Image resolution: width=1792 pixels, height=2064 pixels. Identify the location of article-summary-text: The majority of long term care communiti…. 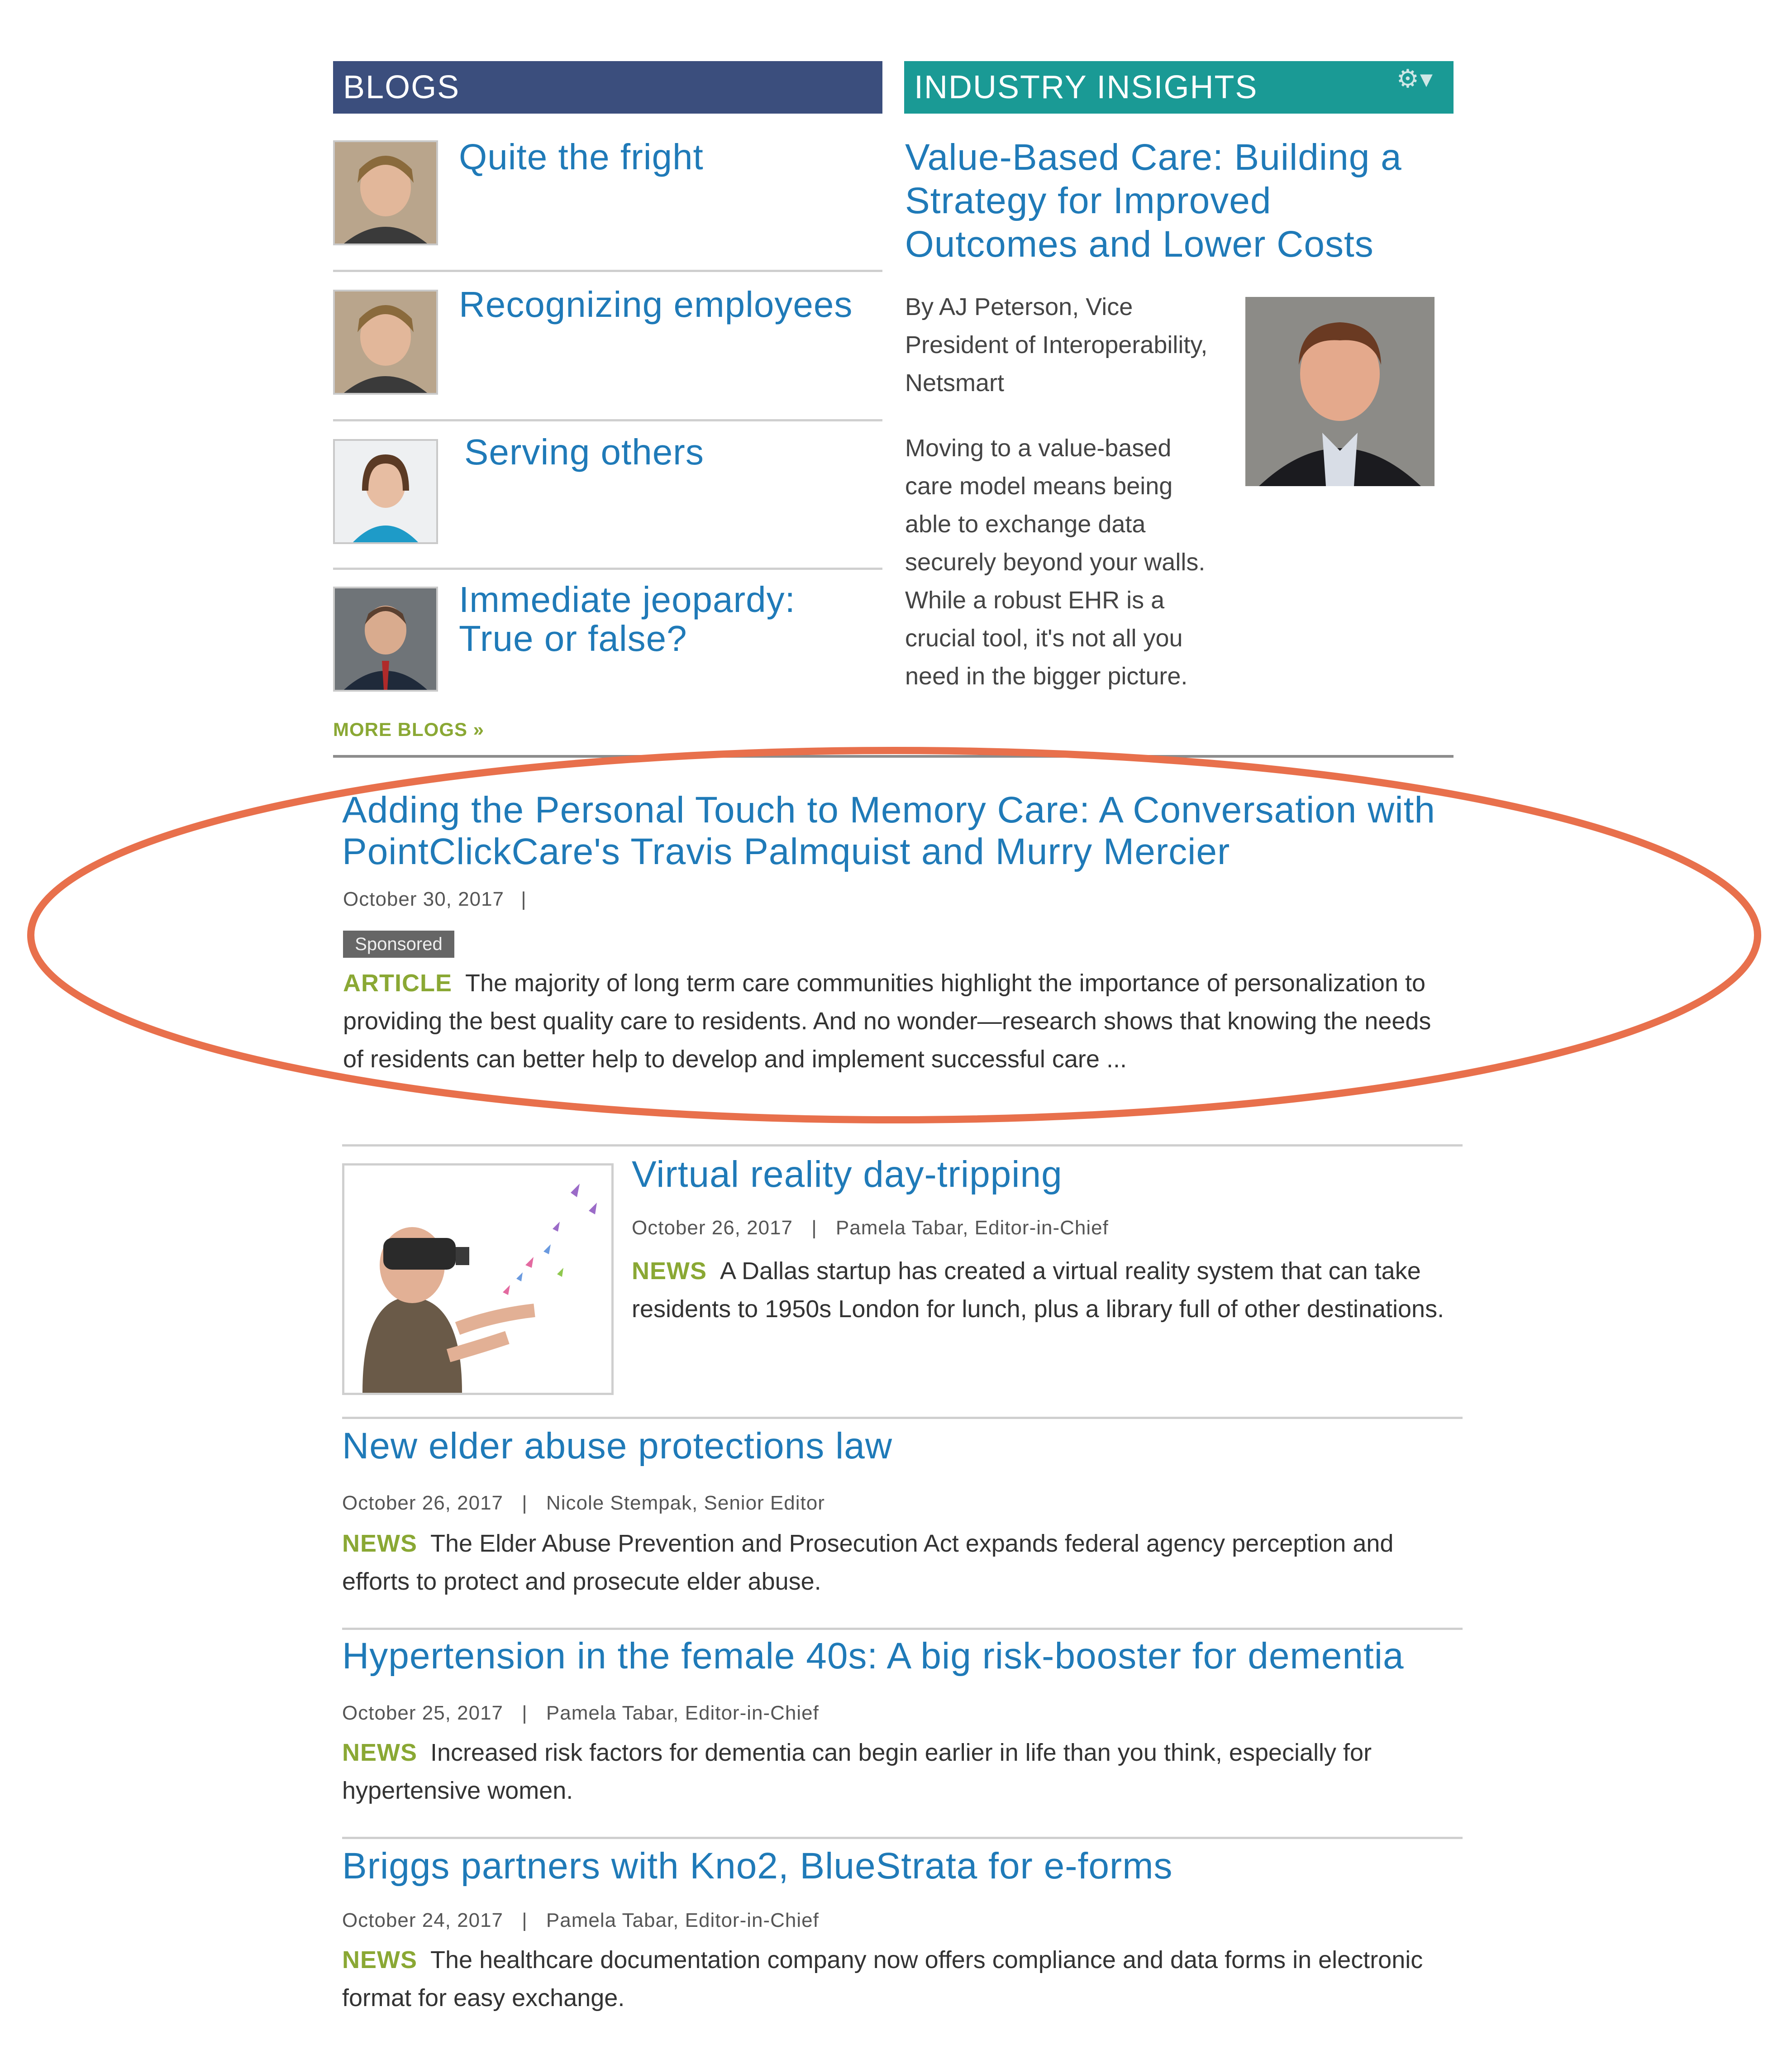
(887, 1021).